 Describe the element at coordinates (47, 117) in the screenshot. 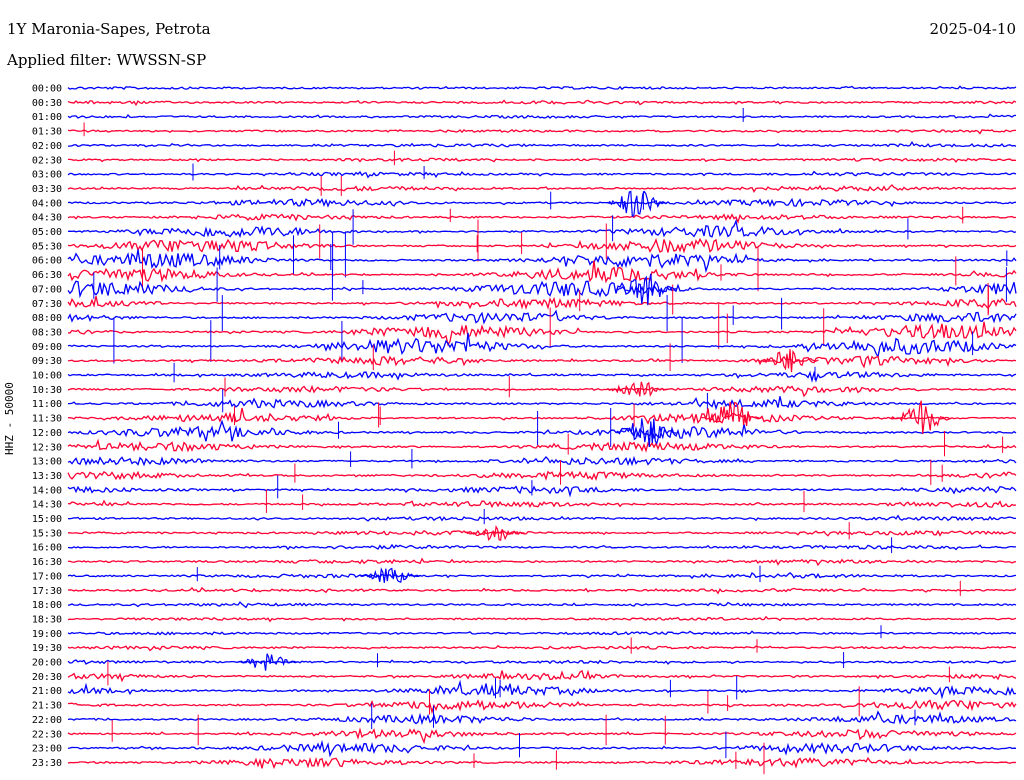

I see `row-time-label: 01:00` at that location.